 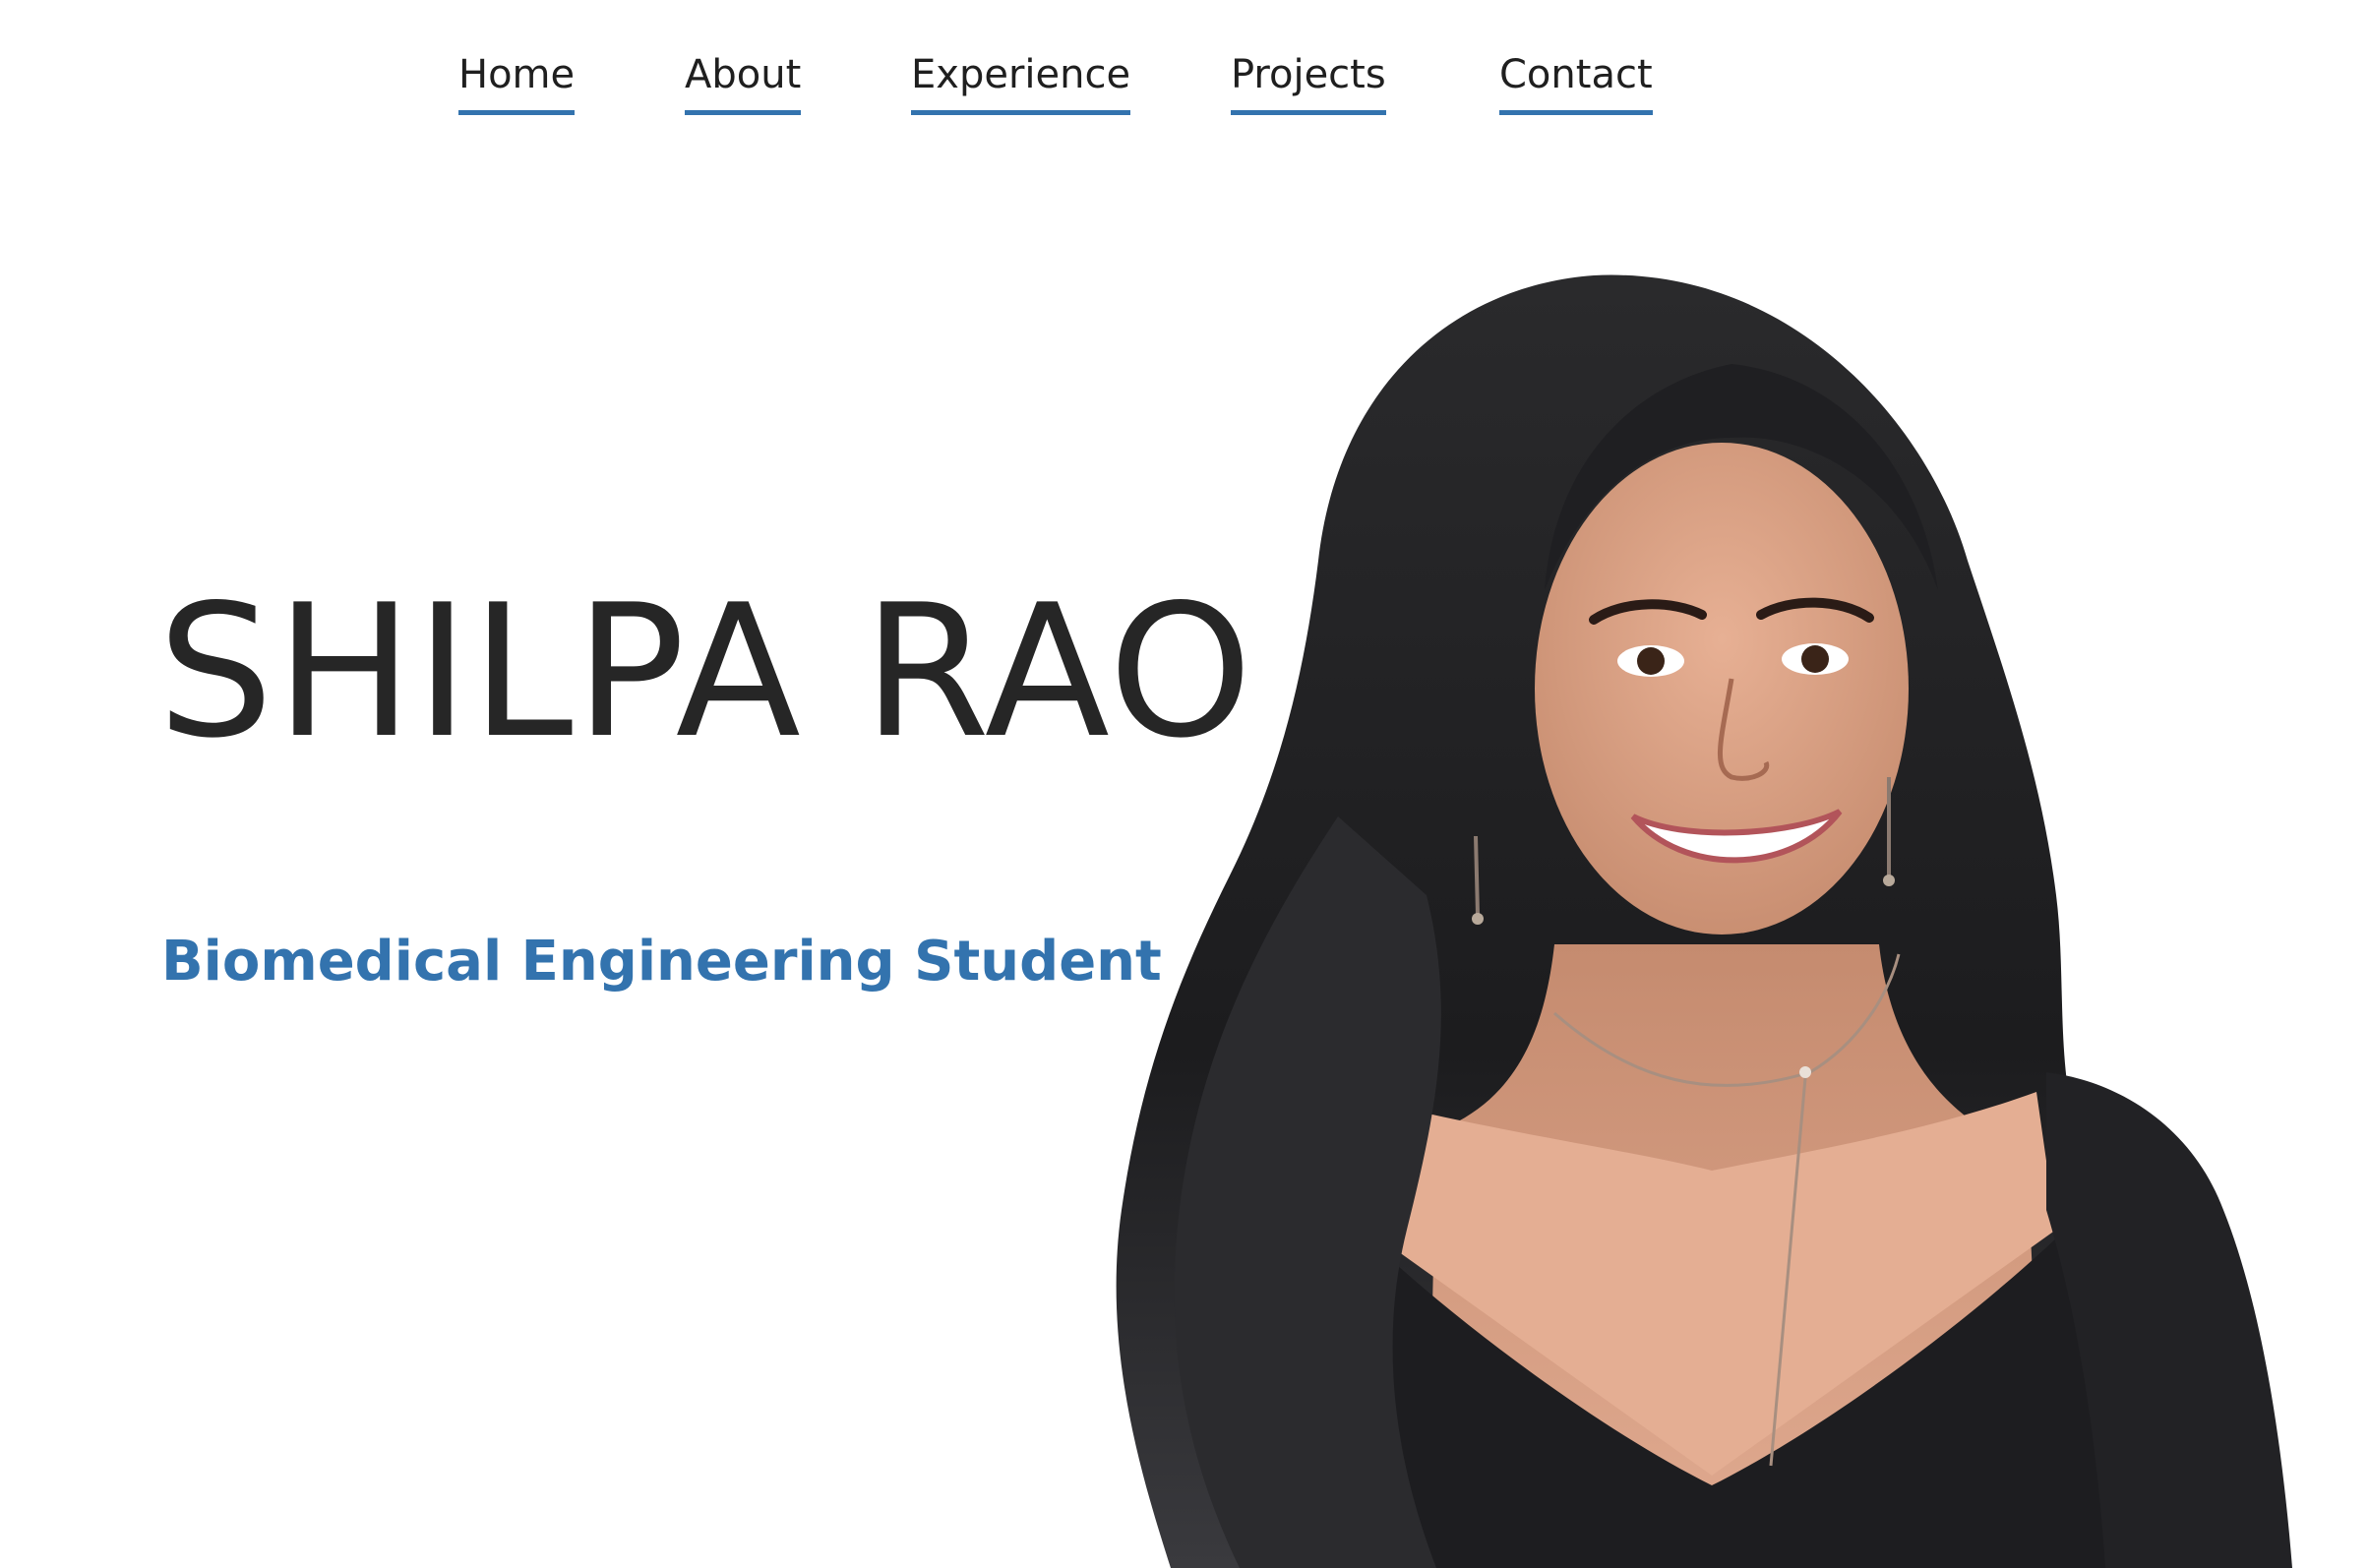 I want to click on nav-link-home: Home, so click(x=517, y=80).